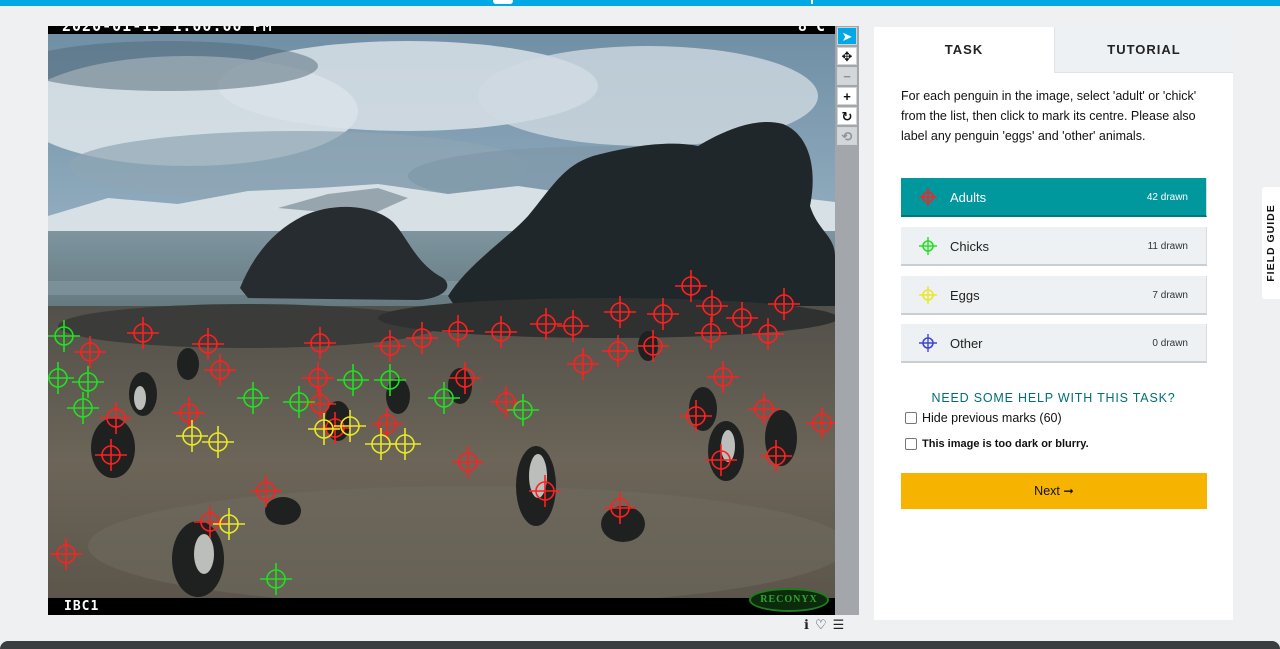 This screenshot has width=1280, height=649. Describe the element at coordinates (1054, 295) in the screenshot. I see `tool-eggs-button: Eggs 7 drawn` at that location.